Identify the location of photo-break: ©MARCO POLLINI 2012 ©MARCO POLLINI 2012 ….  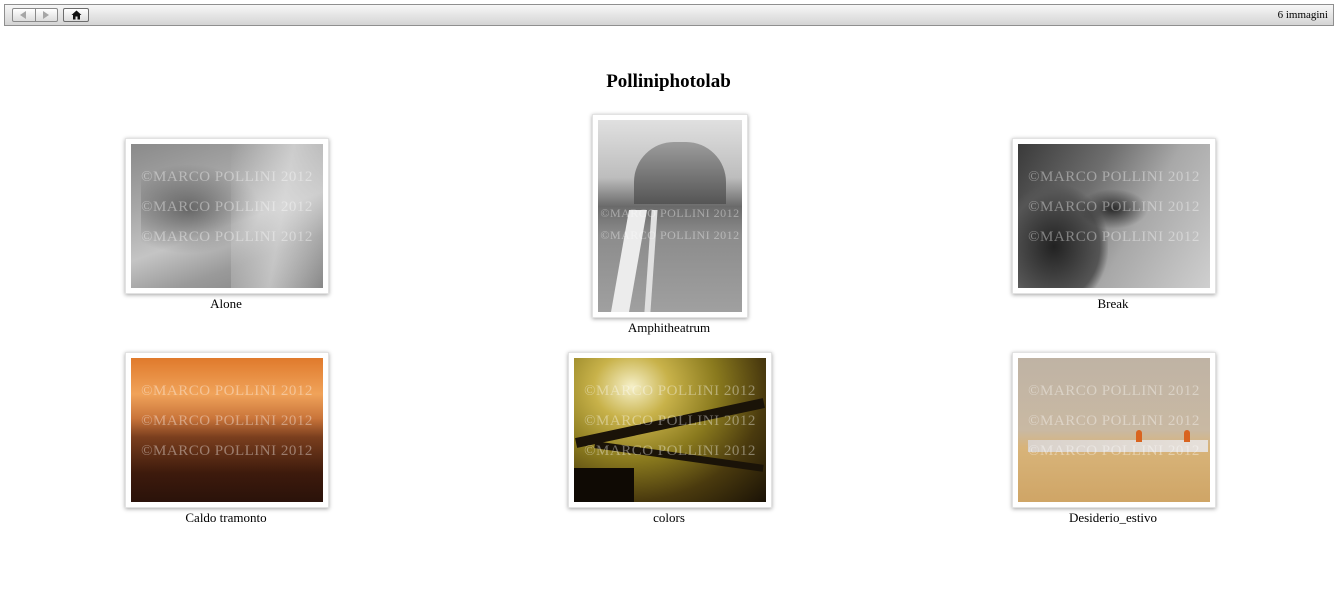
(1114, 216).